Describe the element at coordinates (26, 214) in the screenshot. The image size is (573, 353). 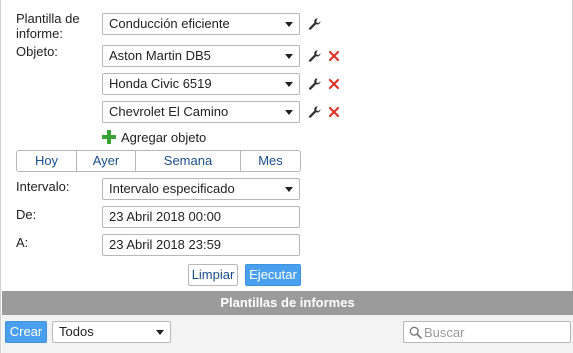
I see `from-label: De:` at that location.